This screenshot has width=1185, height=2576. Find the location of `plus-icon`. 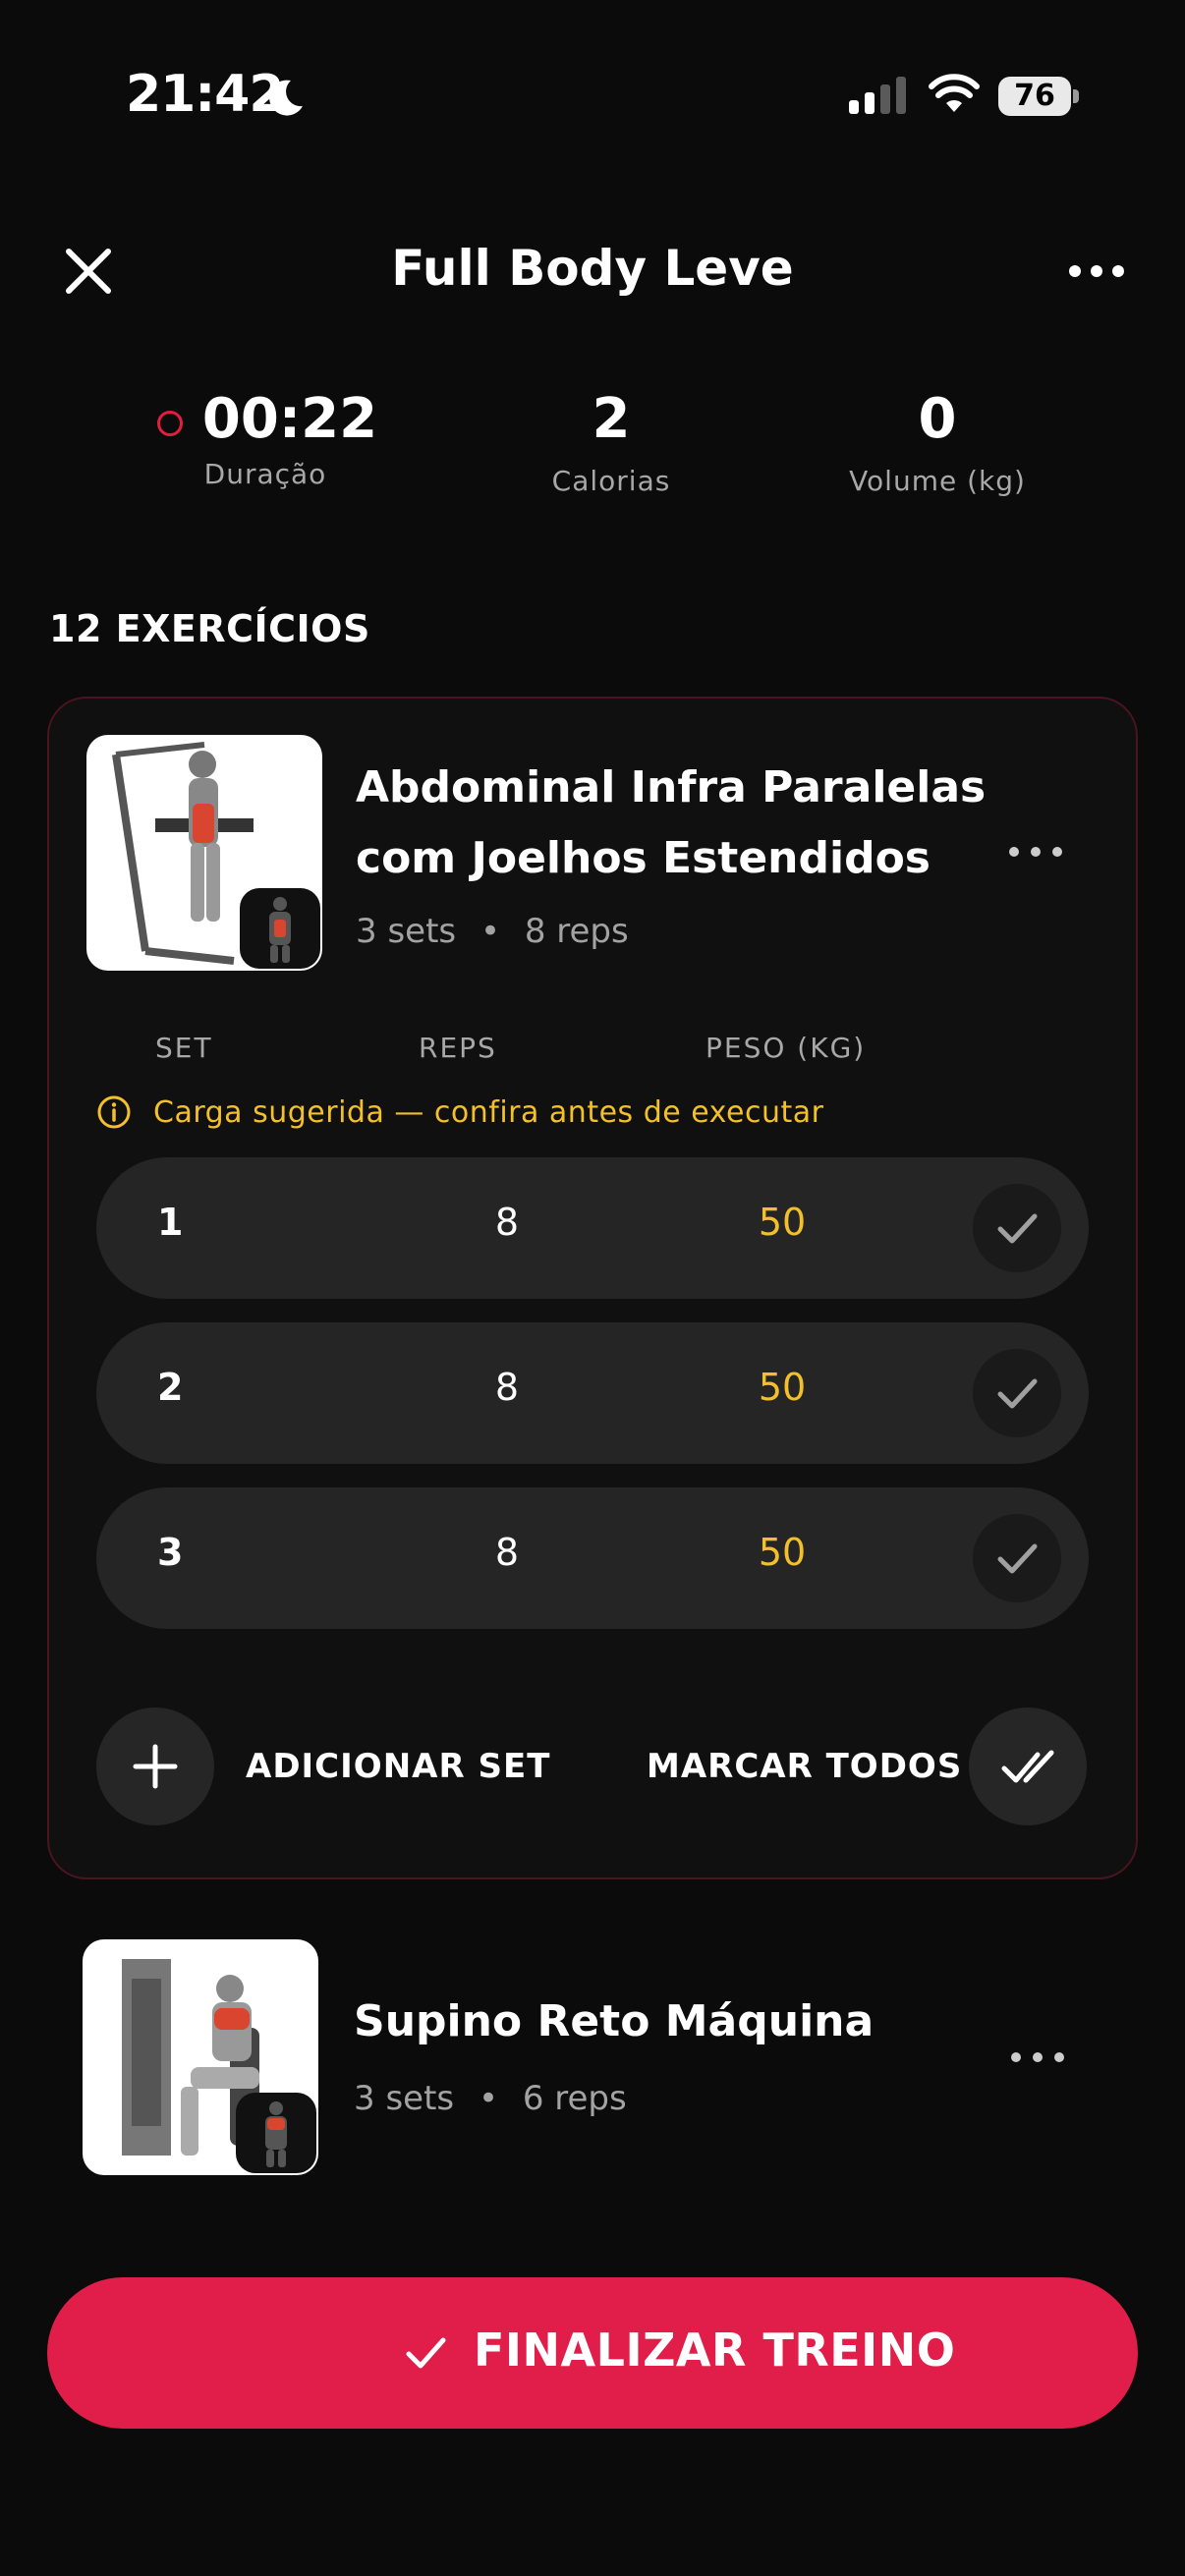

plus-icon is located at coordinates (155, 1766).